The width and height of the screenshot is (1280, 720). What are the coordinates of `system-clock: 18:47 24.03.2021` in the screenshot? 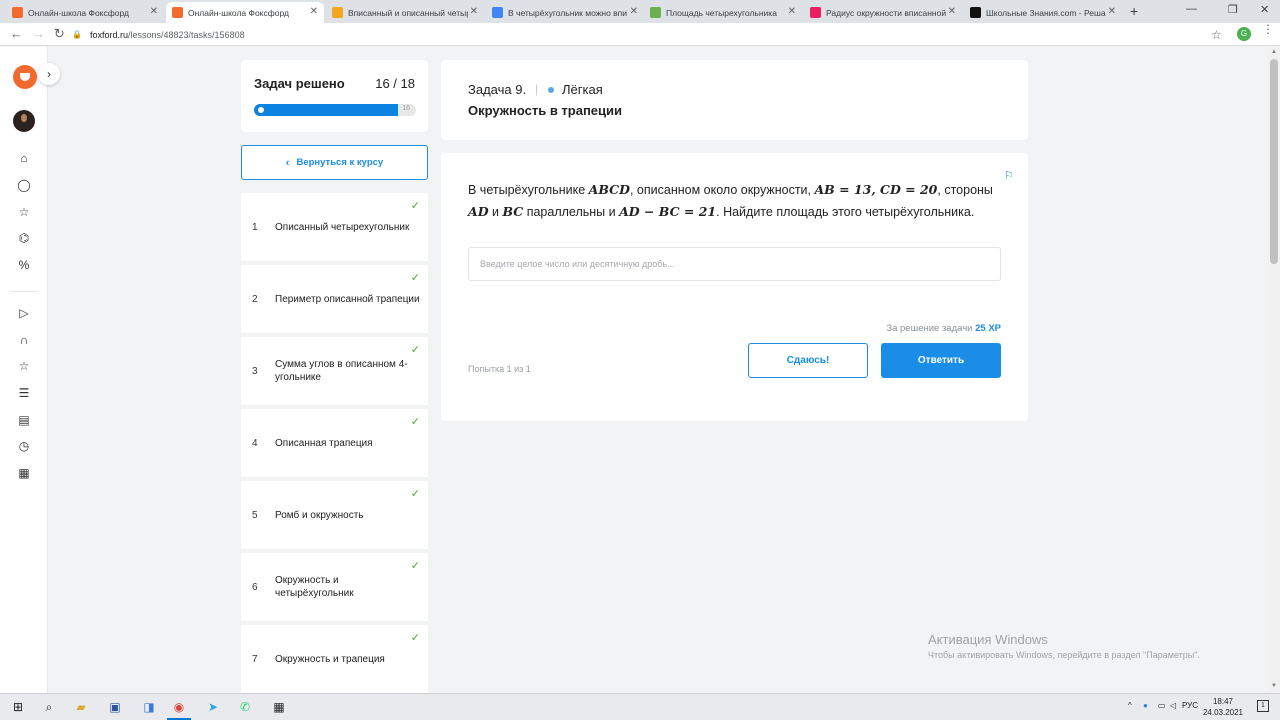 It's located at (1223, 707).